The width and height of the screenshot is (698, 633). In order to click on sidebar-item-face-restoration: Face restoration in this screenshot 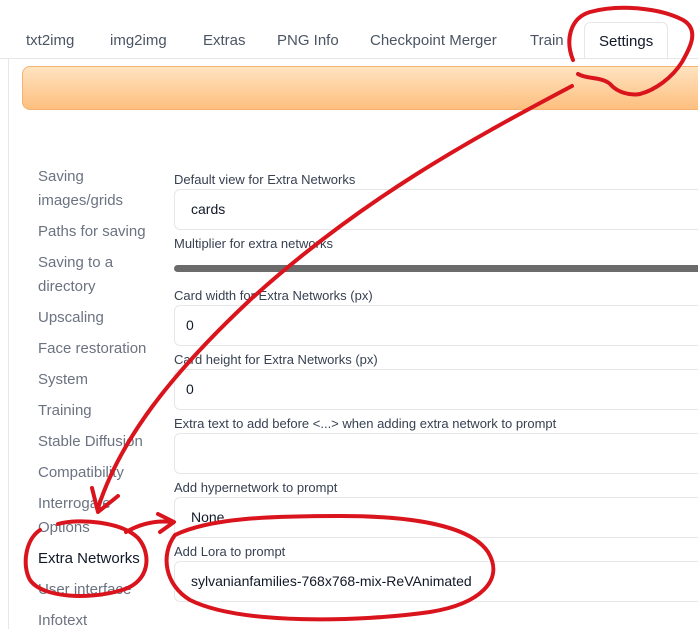, I will do `click(92, 349)`.